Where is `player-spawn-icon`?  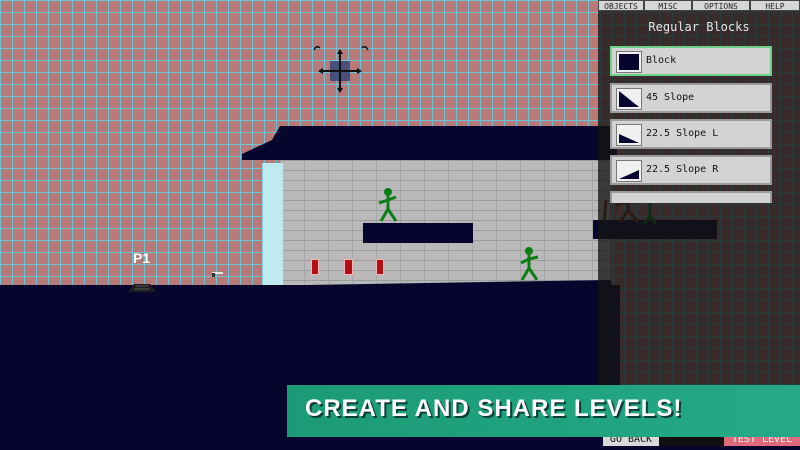
player-spawn-icon is located at coordinates (142, 287).